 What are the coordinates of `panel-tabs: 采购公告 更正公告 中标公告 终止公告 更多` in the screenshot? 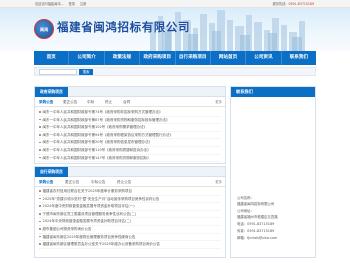 It's located at (130, 182).